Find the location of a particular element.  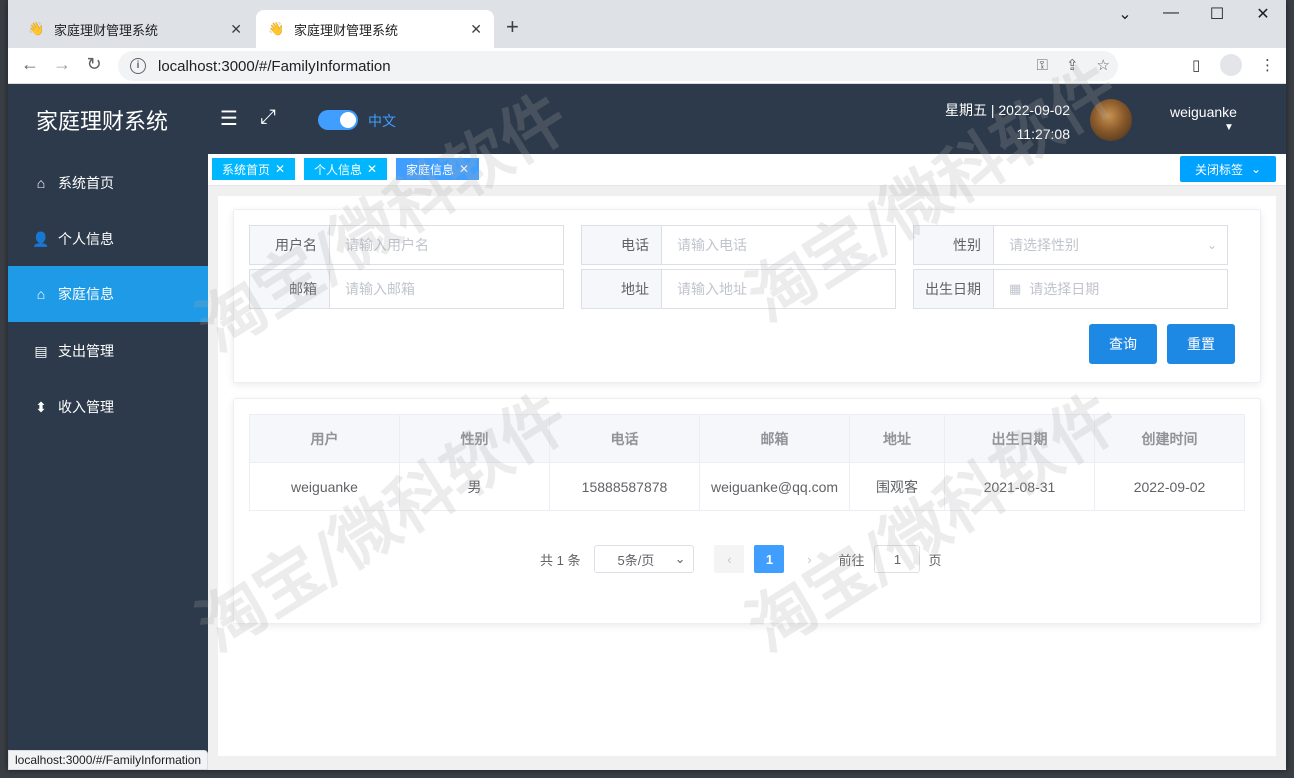

phone-input: 请输入电话 is located at coordinates (778, 245).